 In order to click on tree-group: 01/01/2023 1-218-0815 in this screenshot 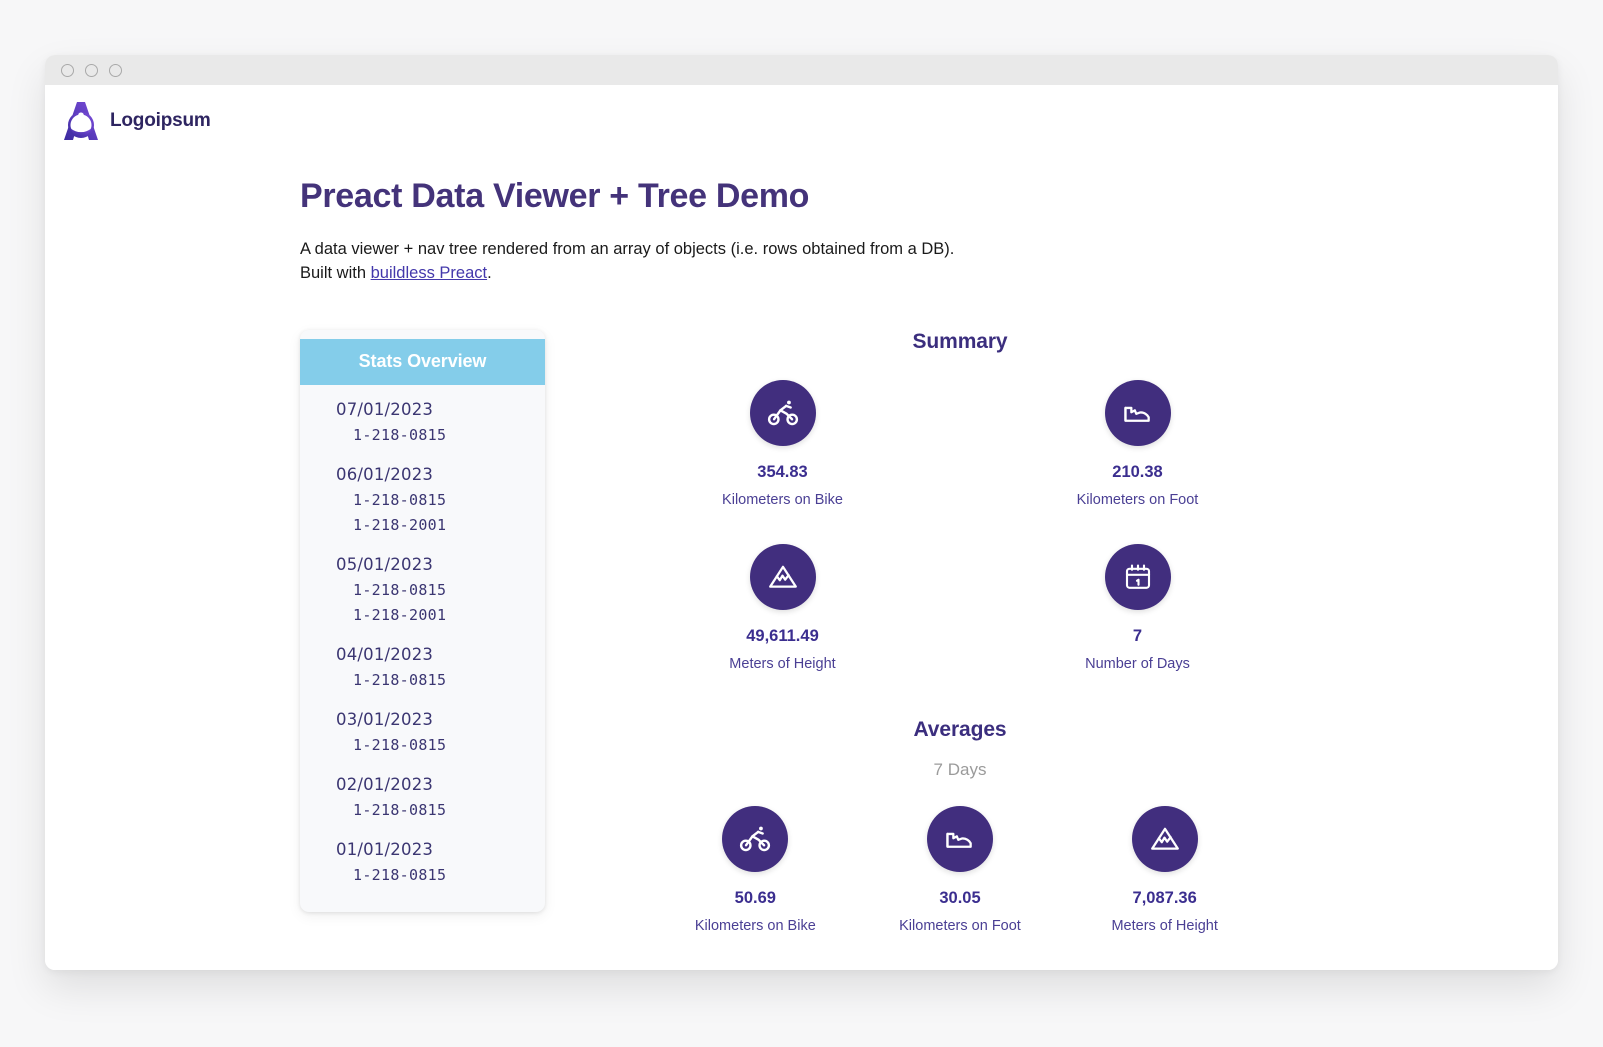, I will do `click(422, 862)`.